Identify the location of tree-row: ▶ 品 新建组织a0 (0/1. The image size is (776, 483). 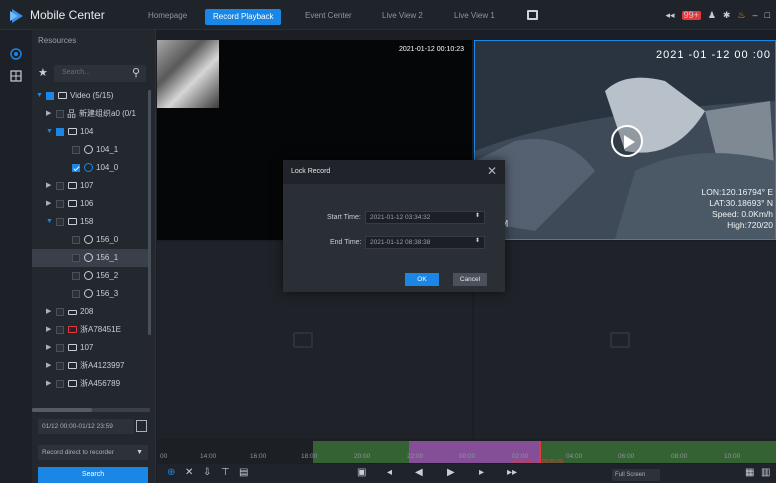
(91, 114).